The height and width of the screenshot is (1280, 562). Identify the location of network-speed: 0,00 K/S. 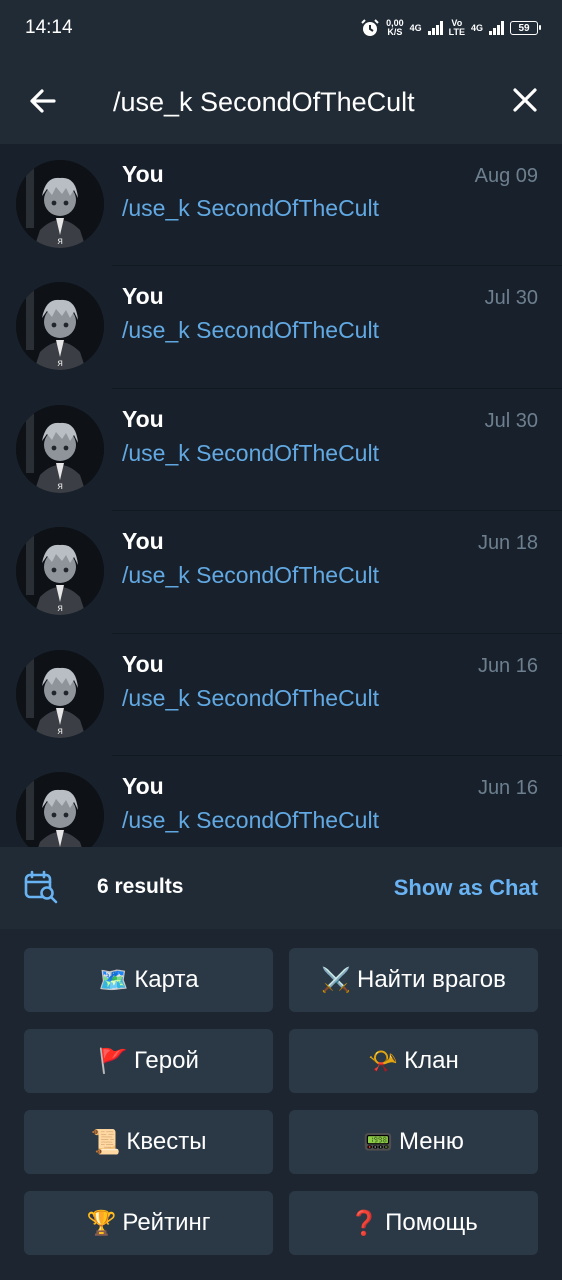
(395, 27).